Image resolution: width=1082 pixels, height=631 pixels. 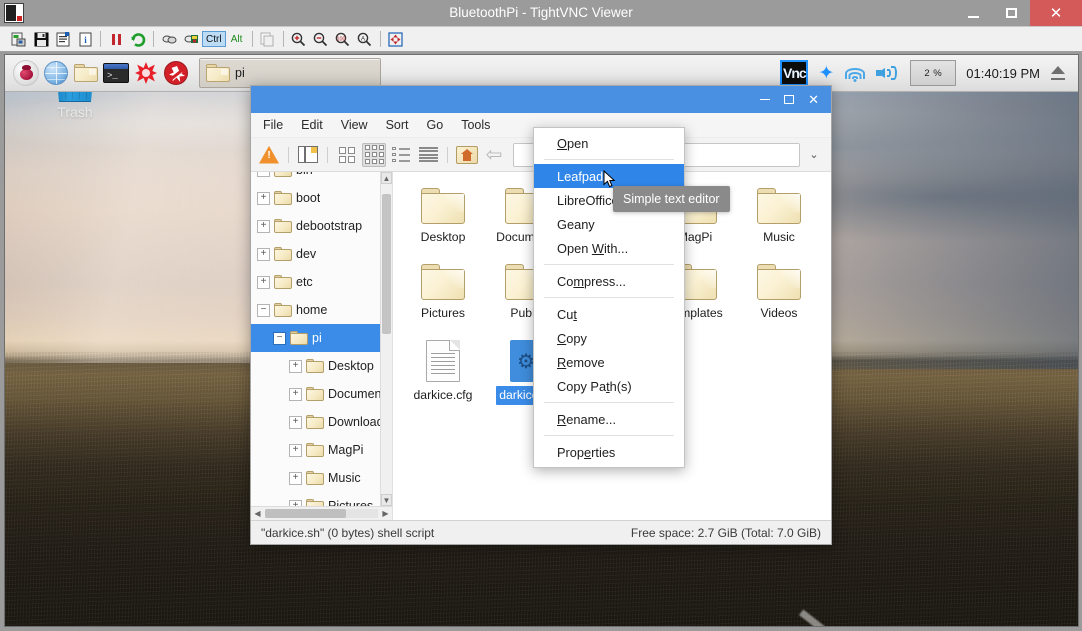 What do you see at coordinates (855, 73) in the screenshot?
I see `wifi-icon` at bounding box center [855, 73].